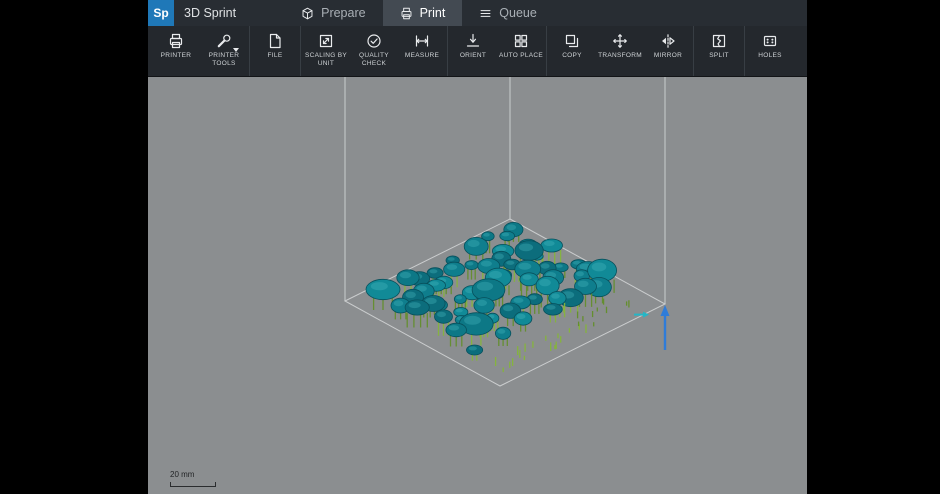 This screenshot has width=940, height=494. Describe the element at coordinates (422, 51) in the screenshot. I see `toolbar-button-measure: MEASURE` at that location.